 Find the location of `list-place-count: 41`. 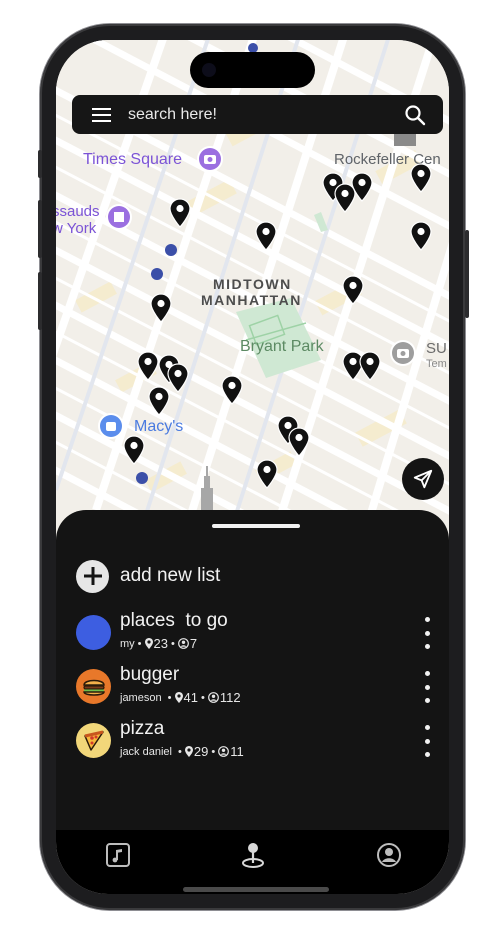

list-place-count: 41 is located at coordinates (190, 697).